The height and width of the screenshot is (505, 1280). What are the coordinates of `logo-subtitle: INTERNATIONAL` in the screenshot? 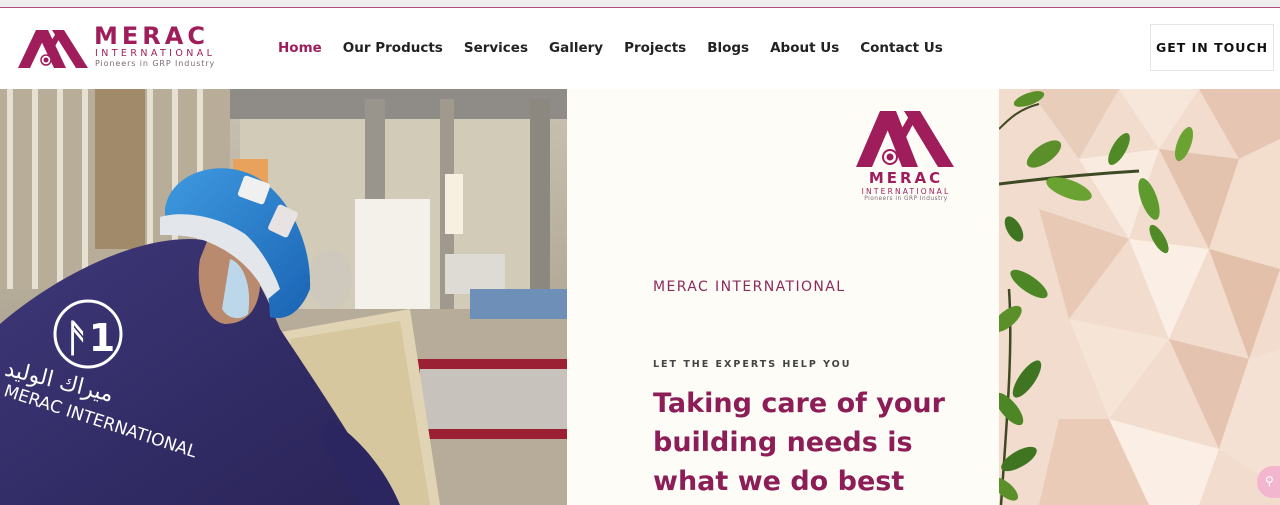 It's located at (155, 53).